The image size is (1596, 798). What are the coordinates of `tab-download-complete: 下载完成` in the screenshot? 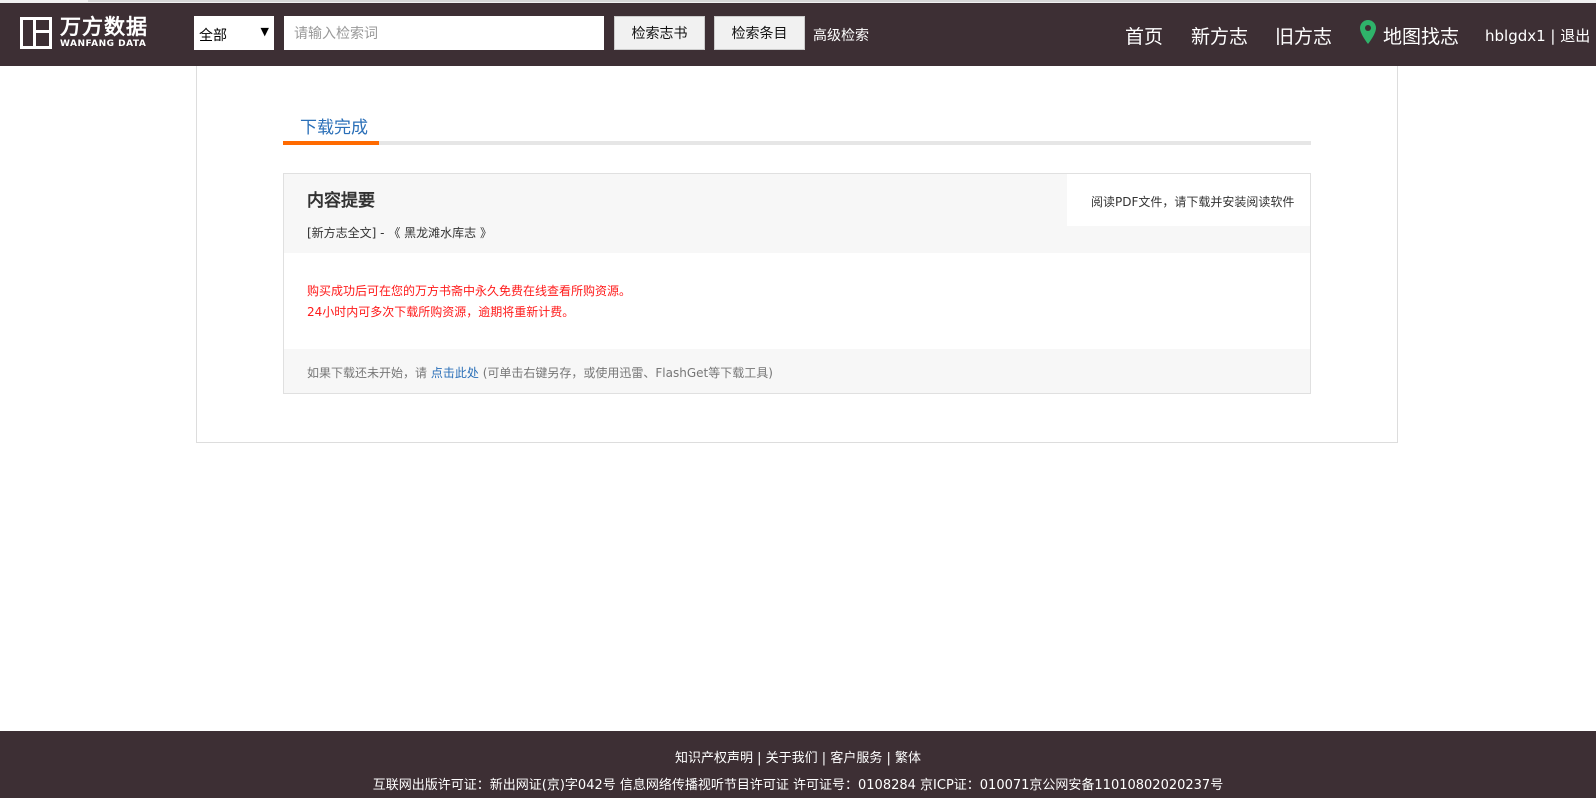 It's located at (334, 125).